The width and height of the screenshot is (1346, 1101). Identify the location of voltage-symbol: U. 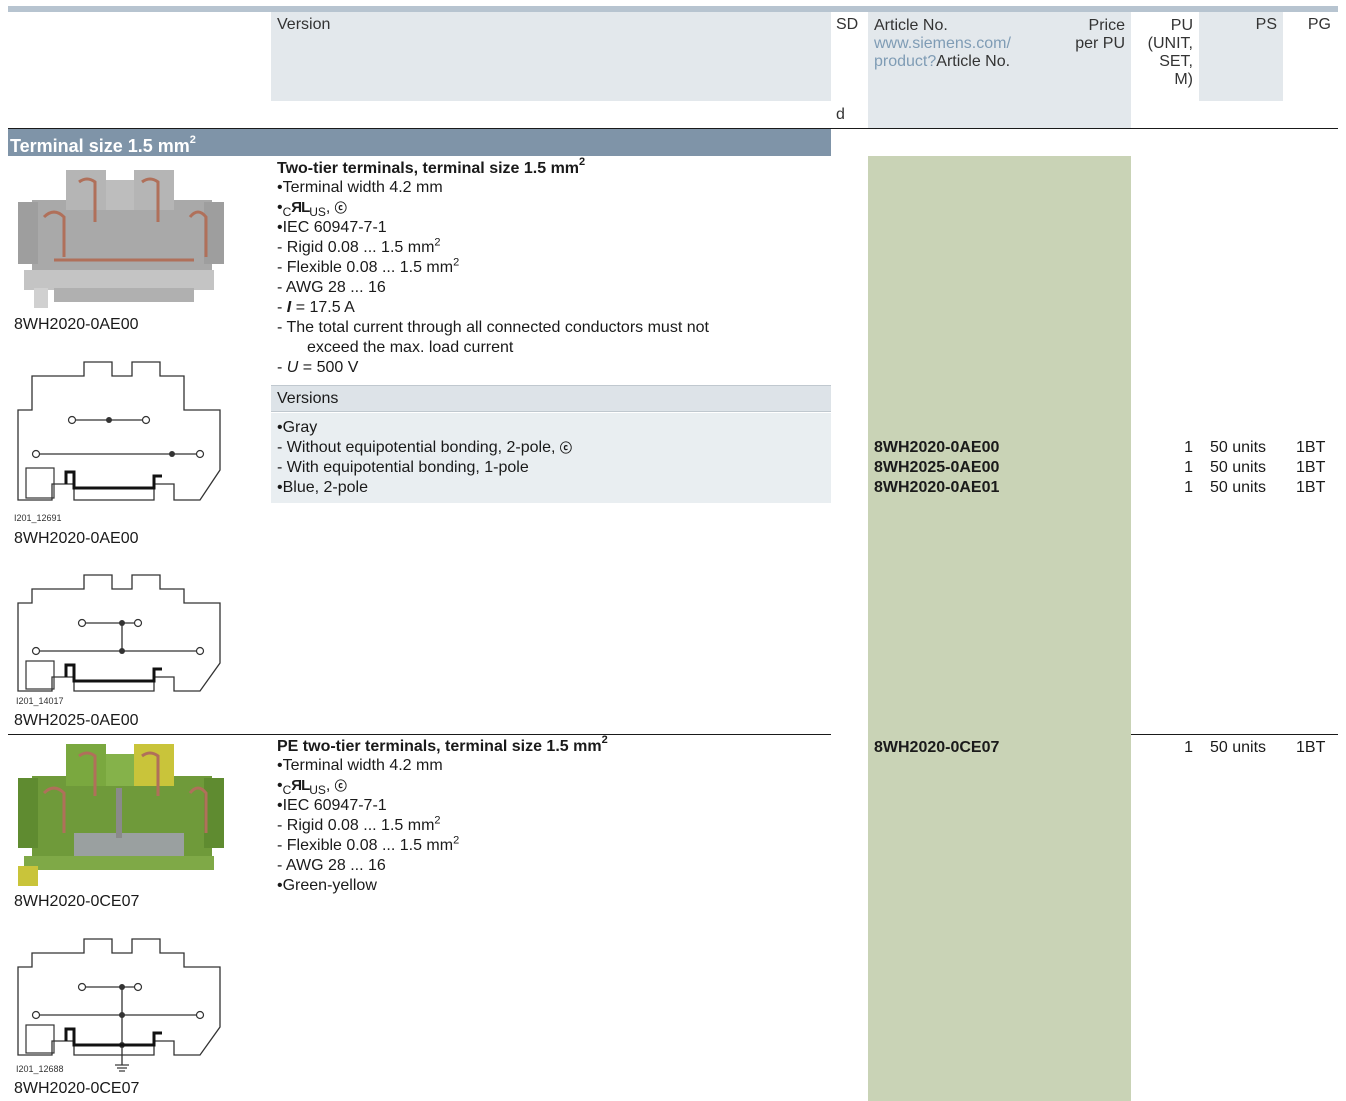
(292, 367).